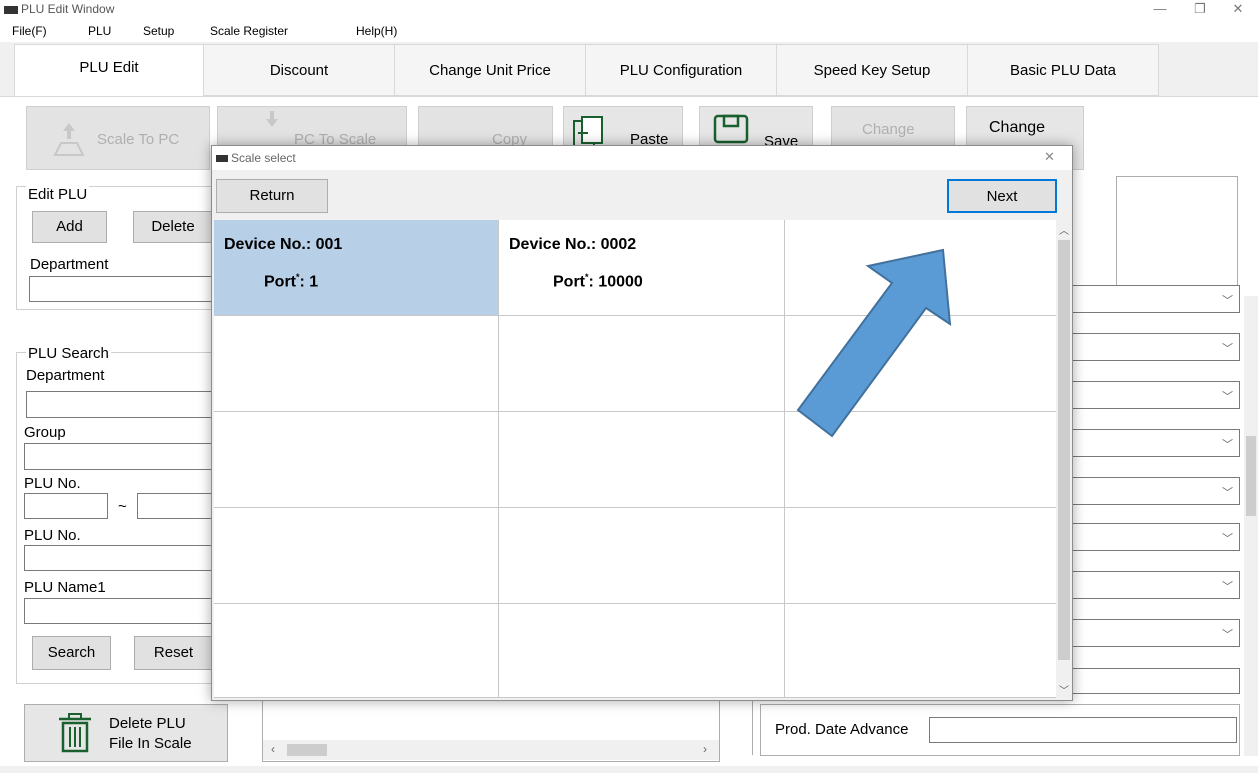  What do you see at coordinates (122, 506) in the screenshot?
I see `tilde-label: ~` at bounding box center [122, 506].